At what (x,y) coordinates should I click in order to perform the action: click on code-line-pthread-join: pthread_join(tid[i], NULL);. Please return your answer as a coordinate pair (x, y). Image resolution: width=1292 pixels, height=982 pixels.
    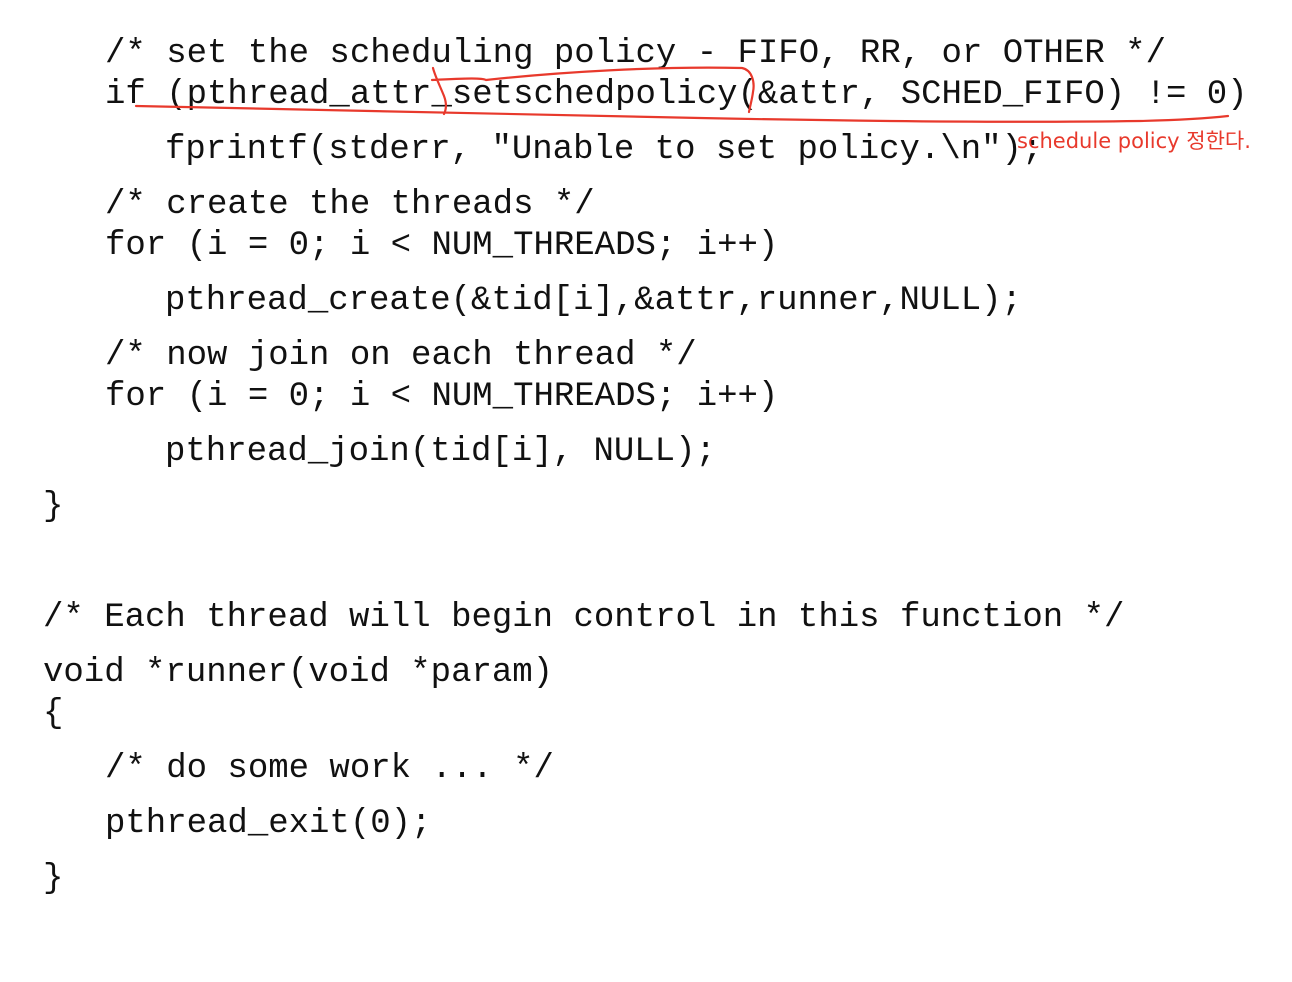
    Looking at the image, I should click on (440, 452).